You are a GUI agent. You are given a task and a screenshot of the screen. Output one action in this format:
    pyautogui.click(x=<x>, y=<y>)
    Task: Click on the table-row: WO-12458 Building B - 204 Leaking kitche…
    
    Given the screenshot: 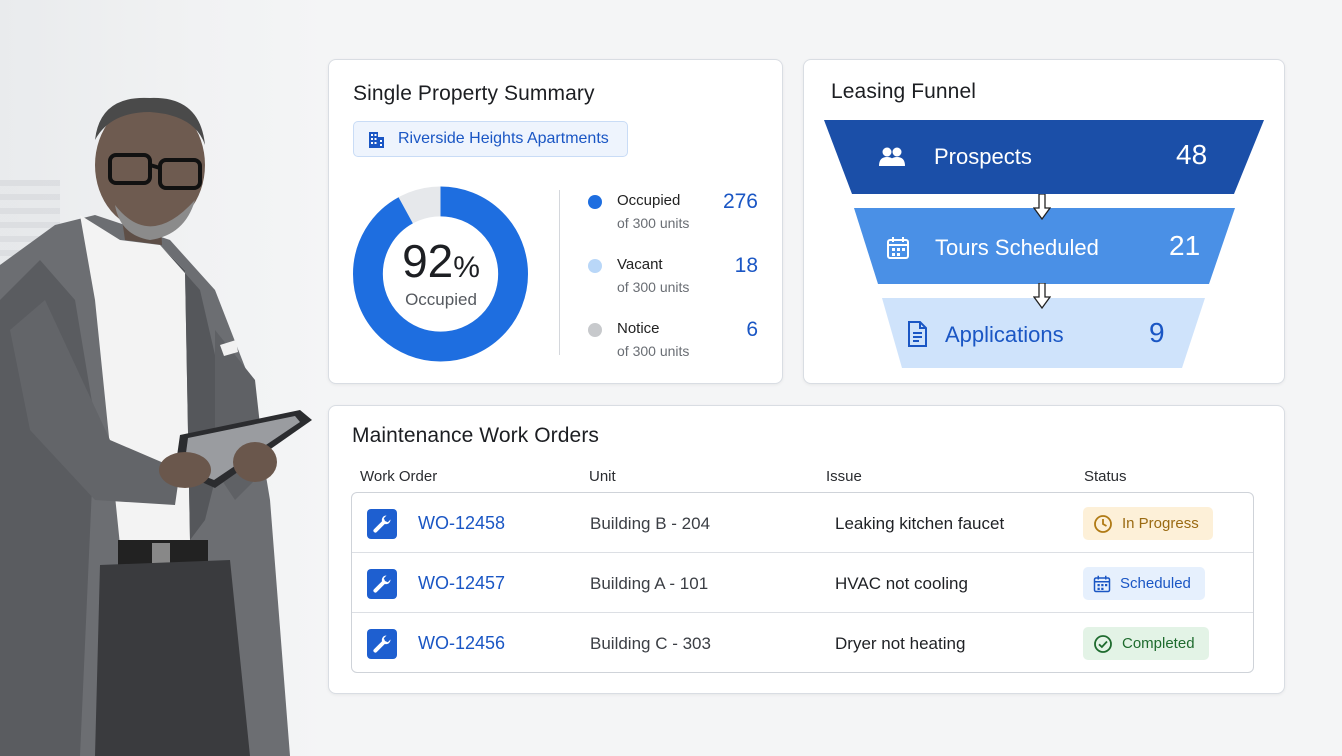 What is the action you would take?
    pyautogui.click(x=802, y=523)
    